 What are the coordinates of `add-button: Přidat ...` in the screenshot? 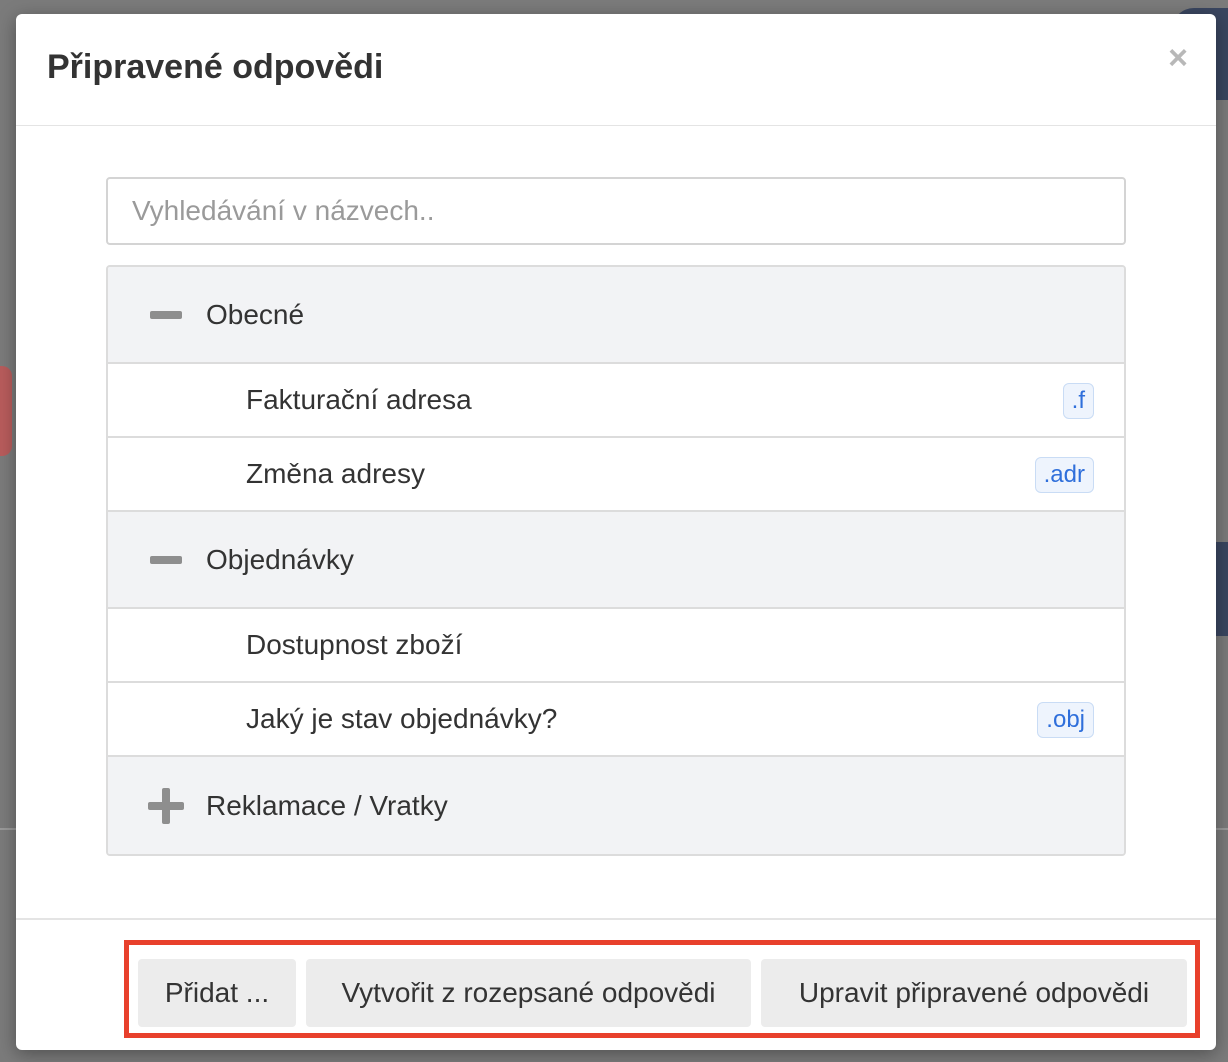 It's located at (217, 993).